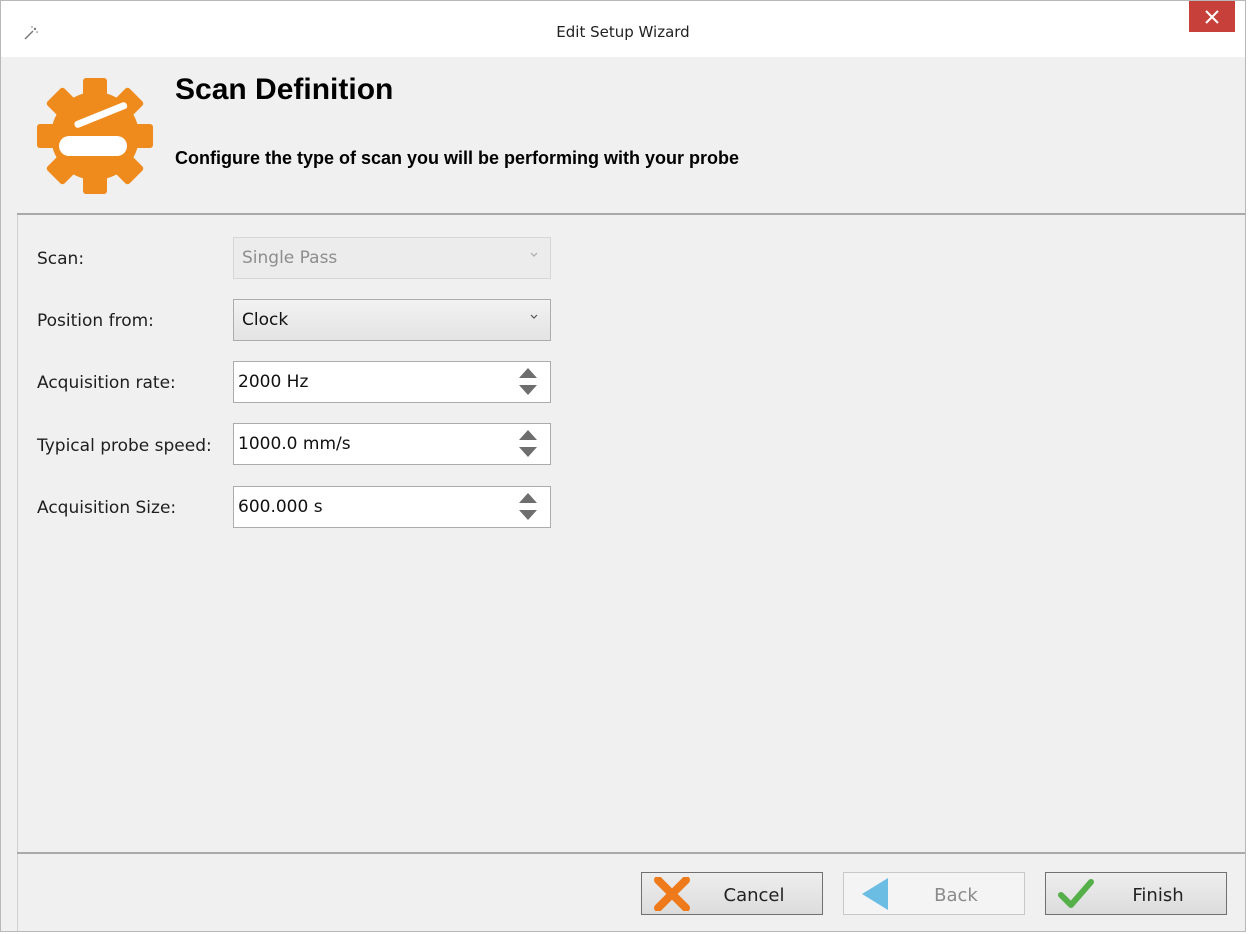 This screenshot has width=1248, height=934. What do you see at coordinates (631, 853) in the screenshot?
I see `footer-divider` at bounding box center [631, 853].